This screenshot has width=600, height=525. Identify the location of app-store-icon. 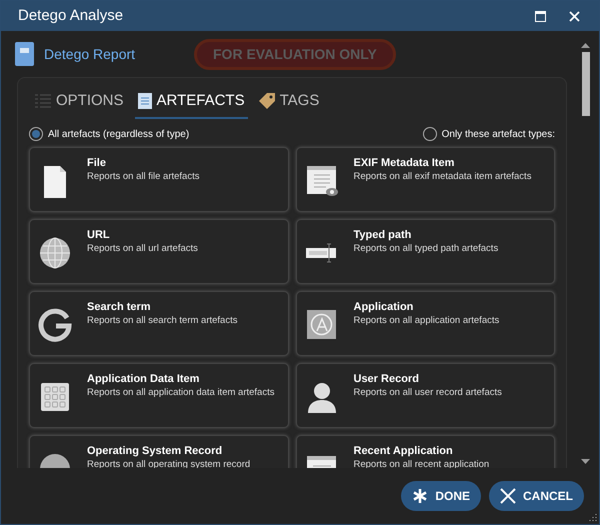
(321, 325).